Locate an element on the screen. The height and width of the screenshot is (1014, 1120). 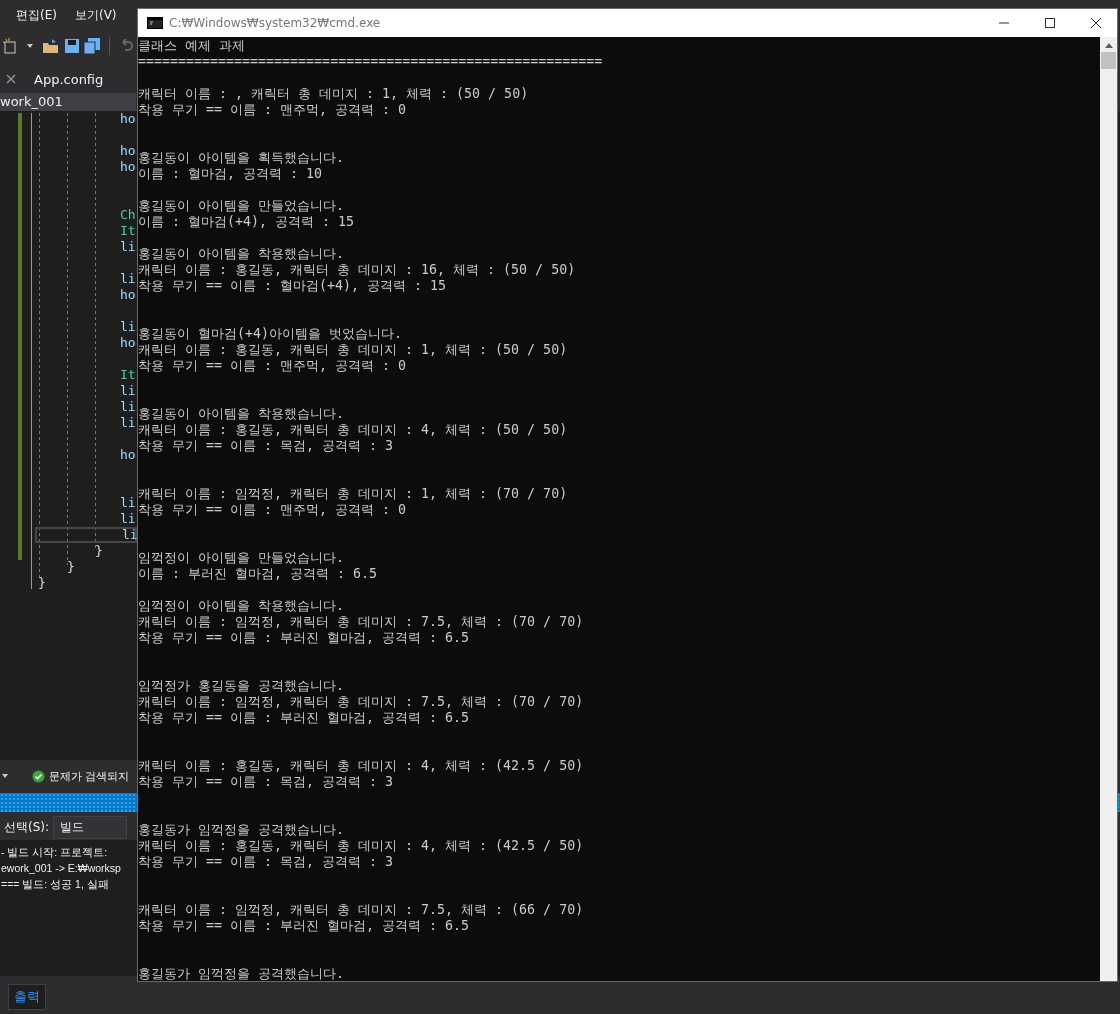
undo-icon is located at coordinates (126, 46).